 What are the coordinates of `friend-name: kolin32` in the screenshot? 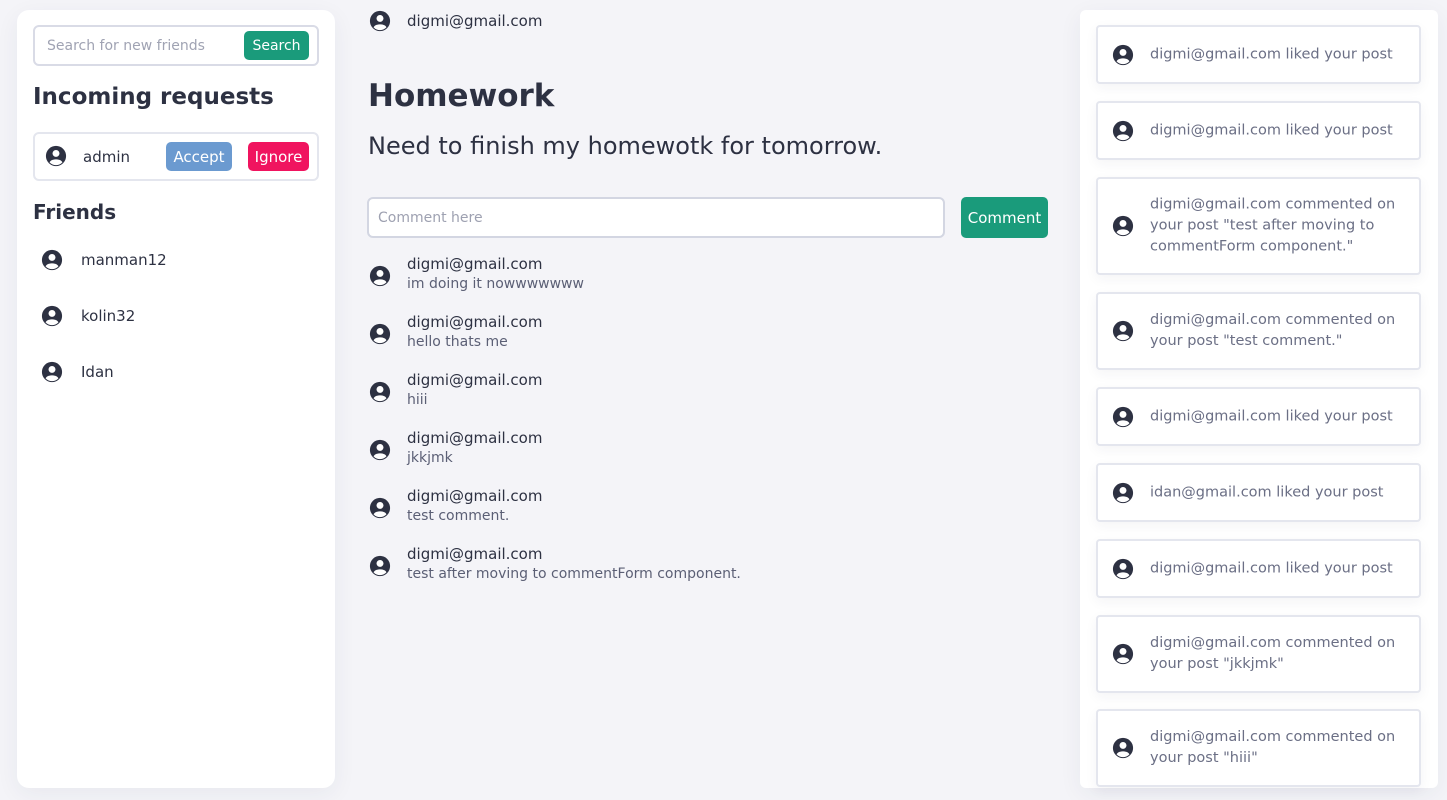 It's located at (108, 316).